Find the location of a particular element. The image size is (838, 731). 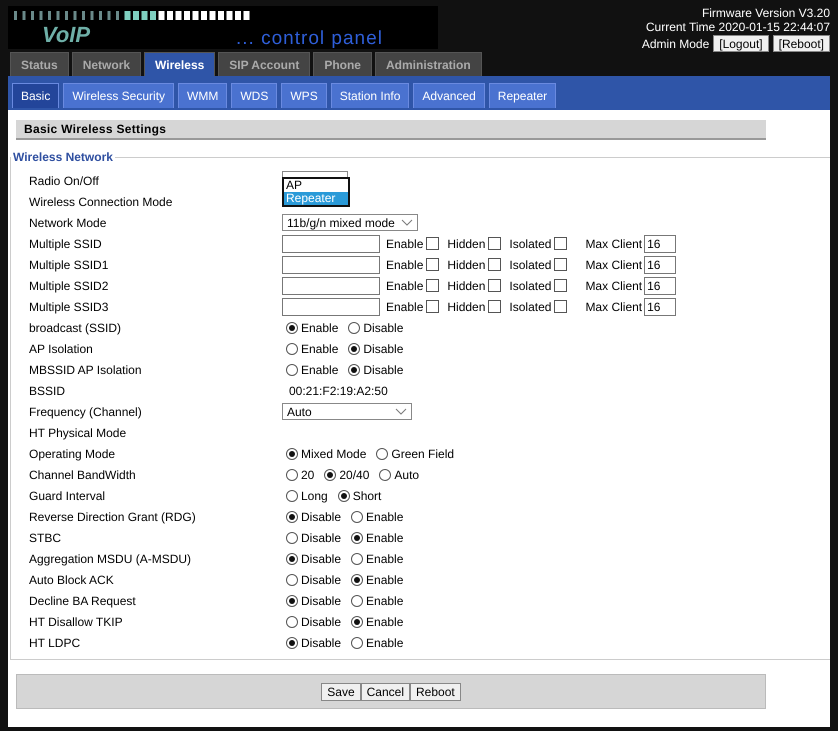

section-title: Basic Wireless Settings is located at coordinates (391, 130).